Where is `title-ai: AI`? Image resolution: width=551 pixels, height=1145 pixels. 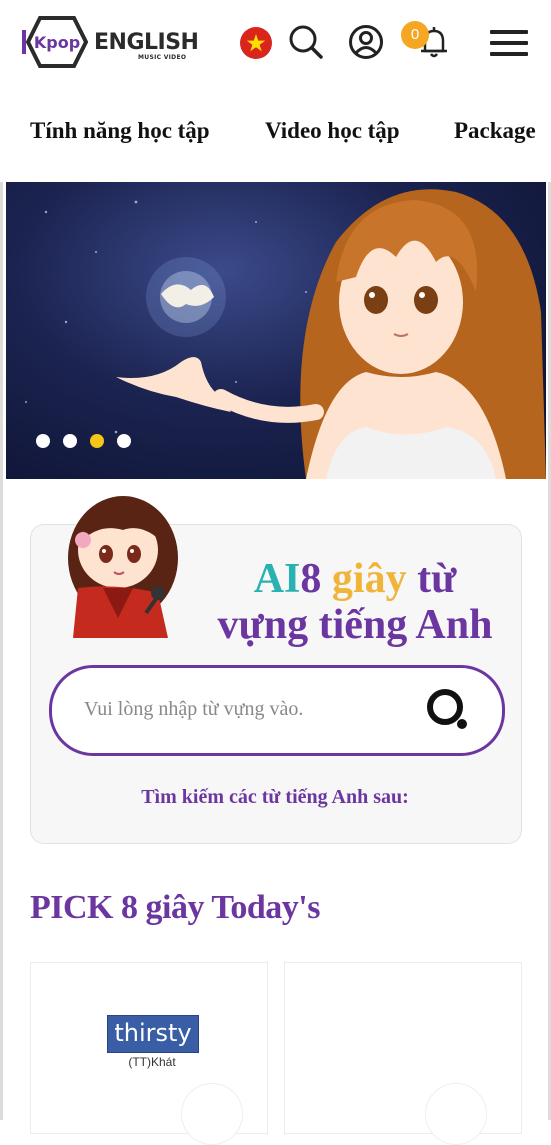
title-ai: AI is located at coordinates (277, 579).